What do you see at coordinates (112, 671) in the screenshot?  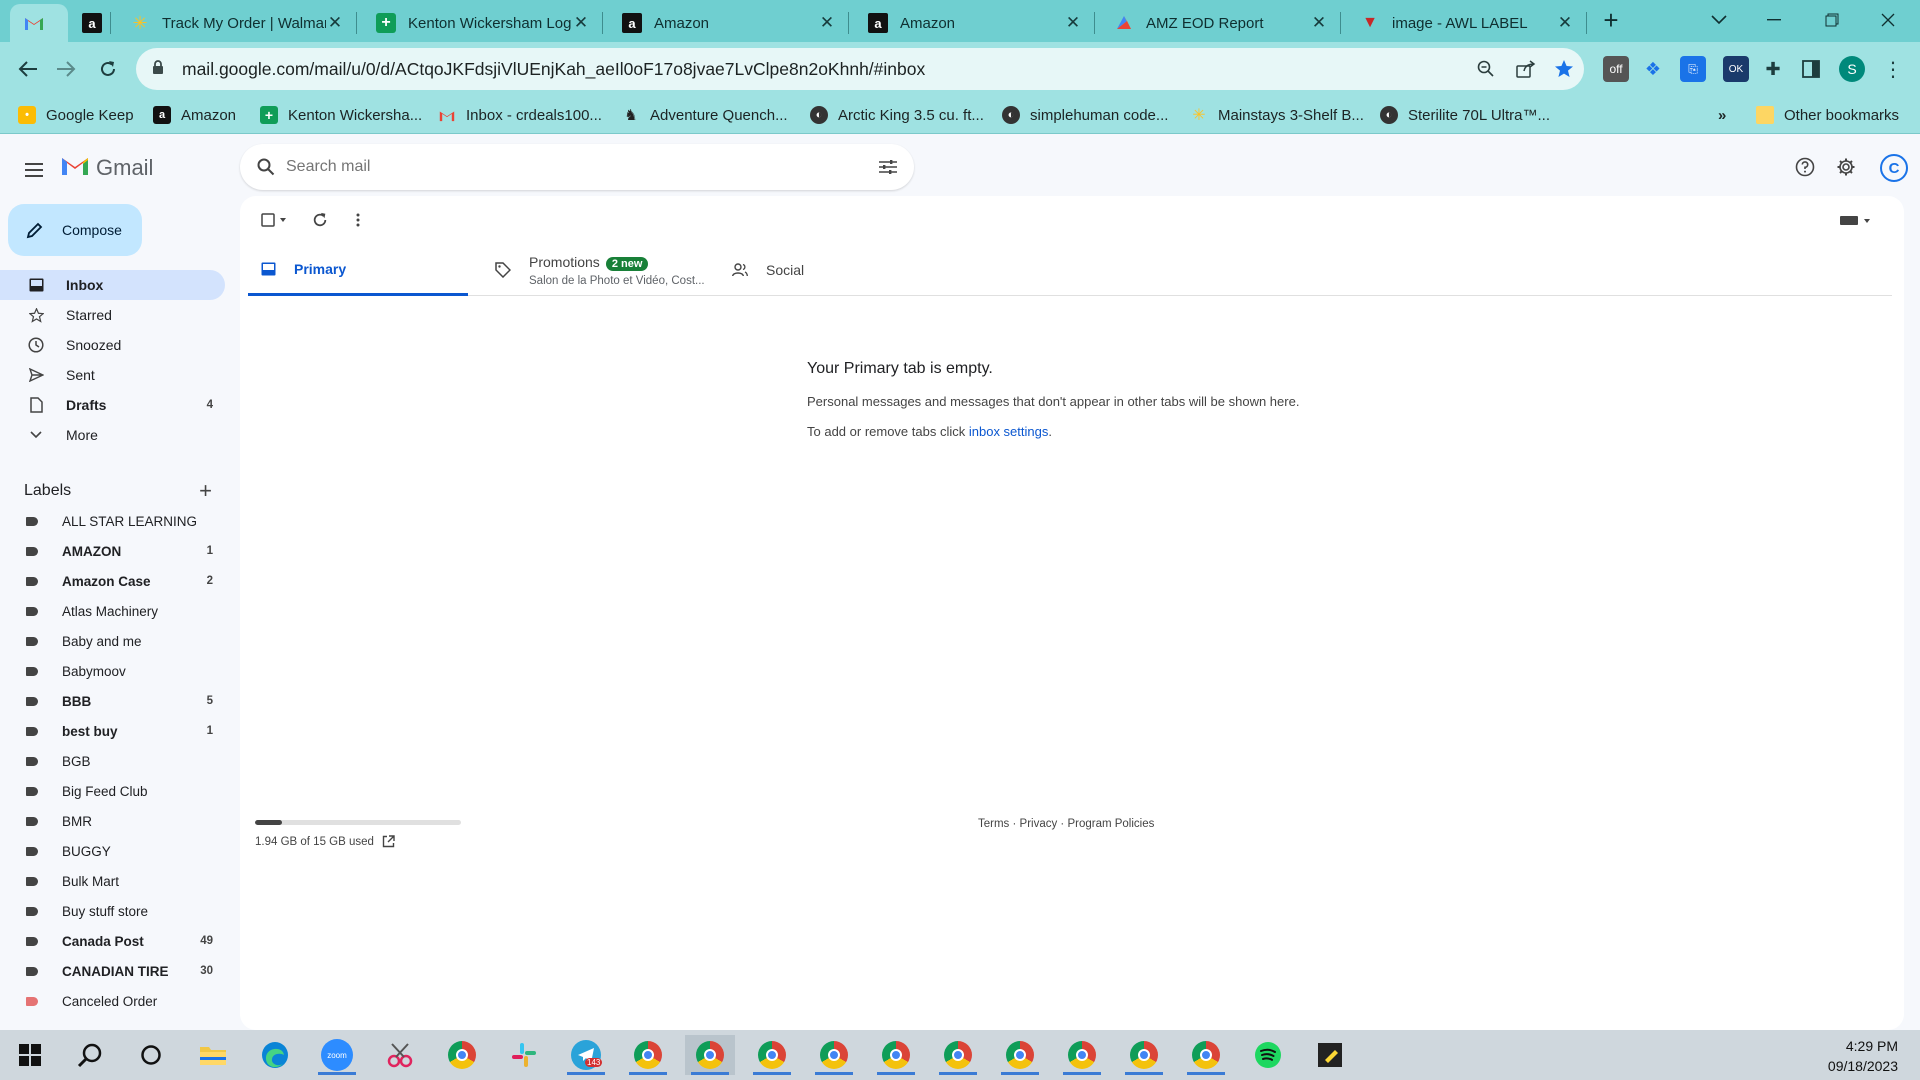 I see `label-item: Babymoov` at bounding box center [112, 671].